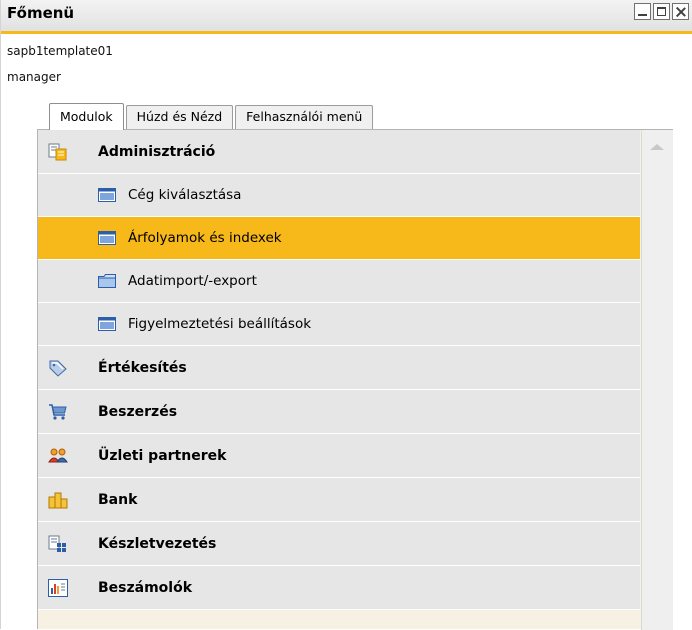 This screenshot has width=692, height=630. Describe the element at coordinates (58, 412) in the screenshot. I see `shopping-cart-icon` at that location.